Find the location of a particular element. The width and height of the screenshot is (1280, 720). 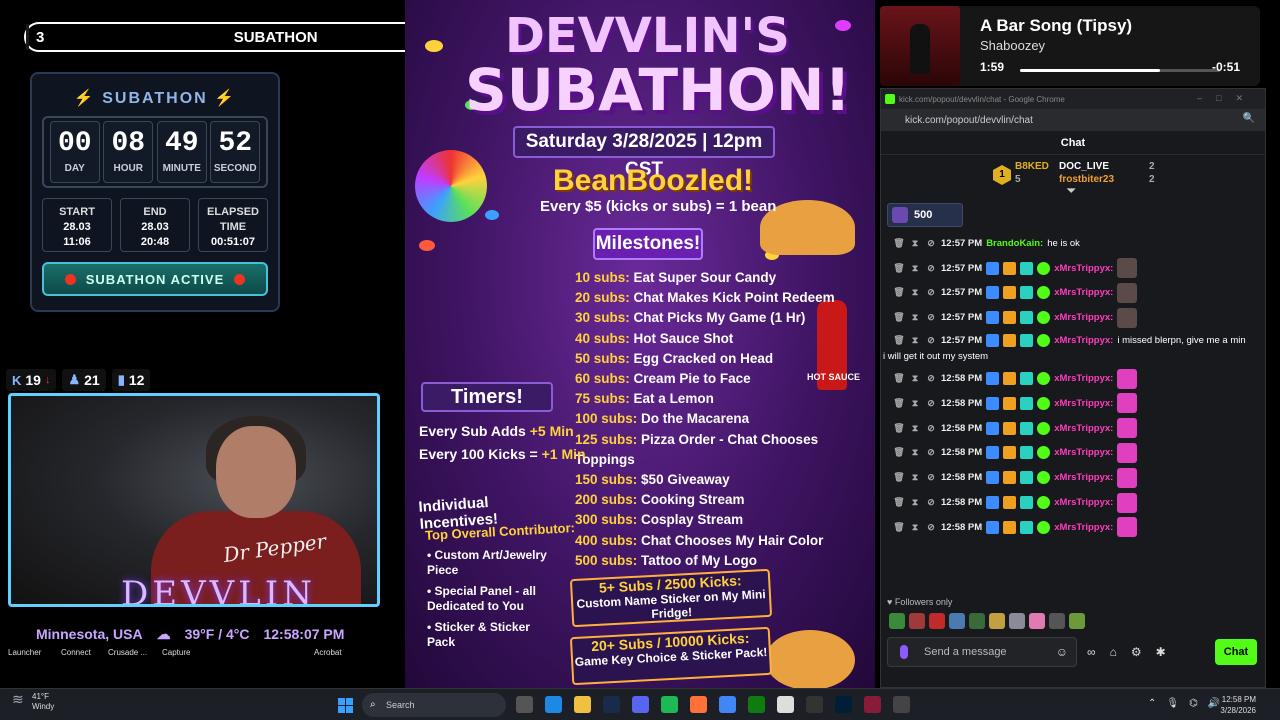

photoshop-icon is located at coordinates (843, 704).